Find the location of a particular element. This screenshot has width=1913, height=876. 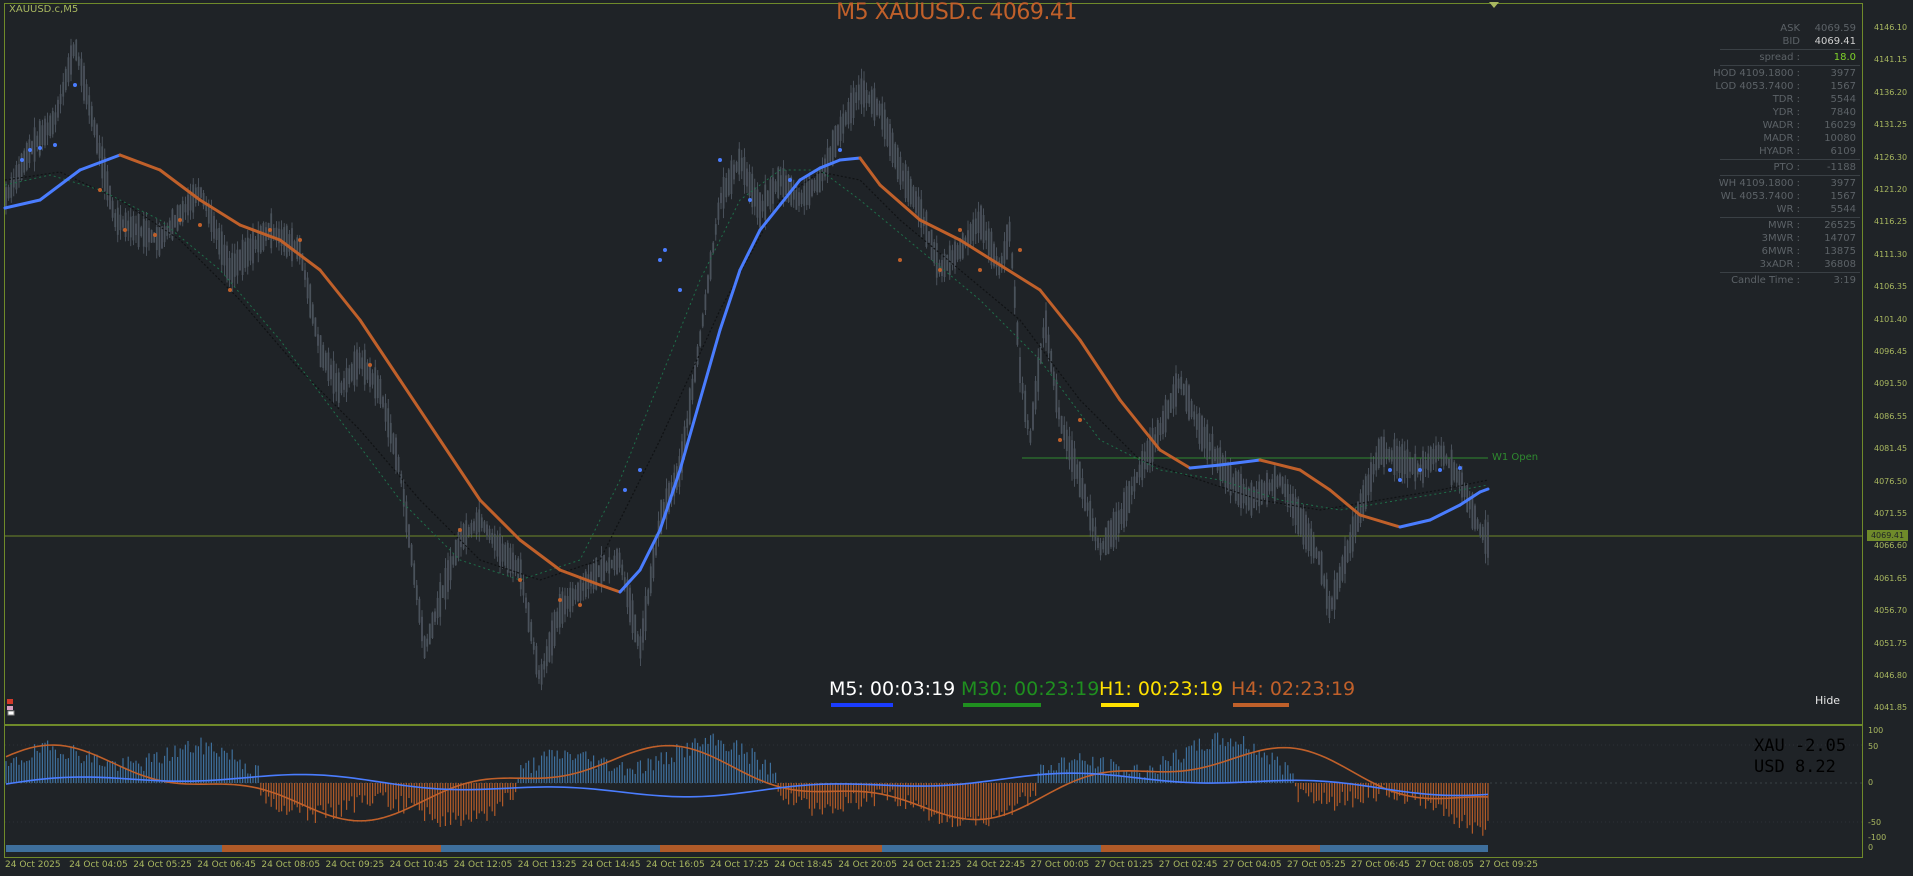

info-row: 3MWR : 14707 is located at coordinates (1790, 238).